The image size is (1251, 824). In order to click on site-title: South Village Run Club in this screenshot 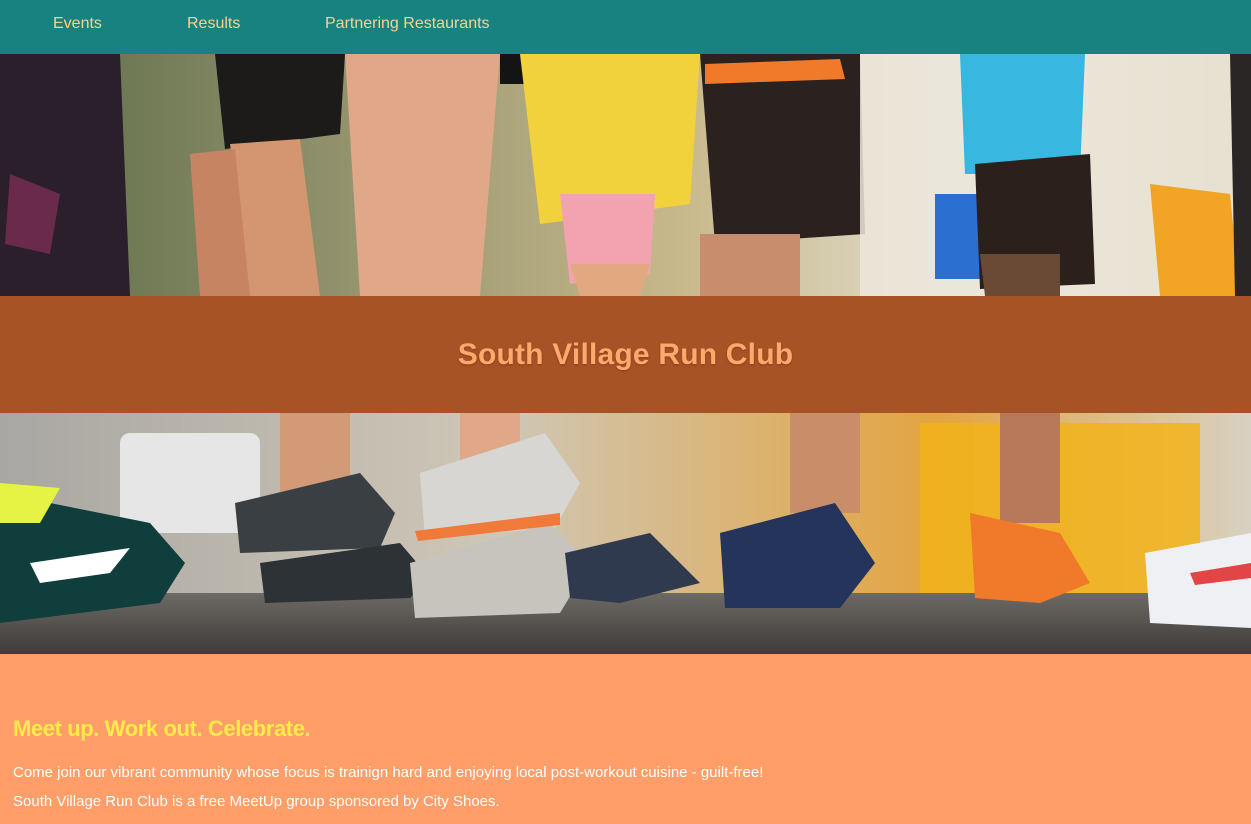, I will do `click(625, 354)`.